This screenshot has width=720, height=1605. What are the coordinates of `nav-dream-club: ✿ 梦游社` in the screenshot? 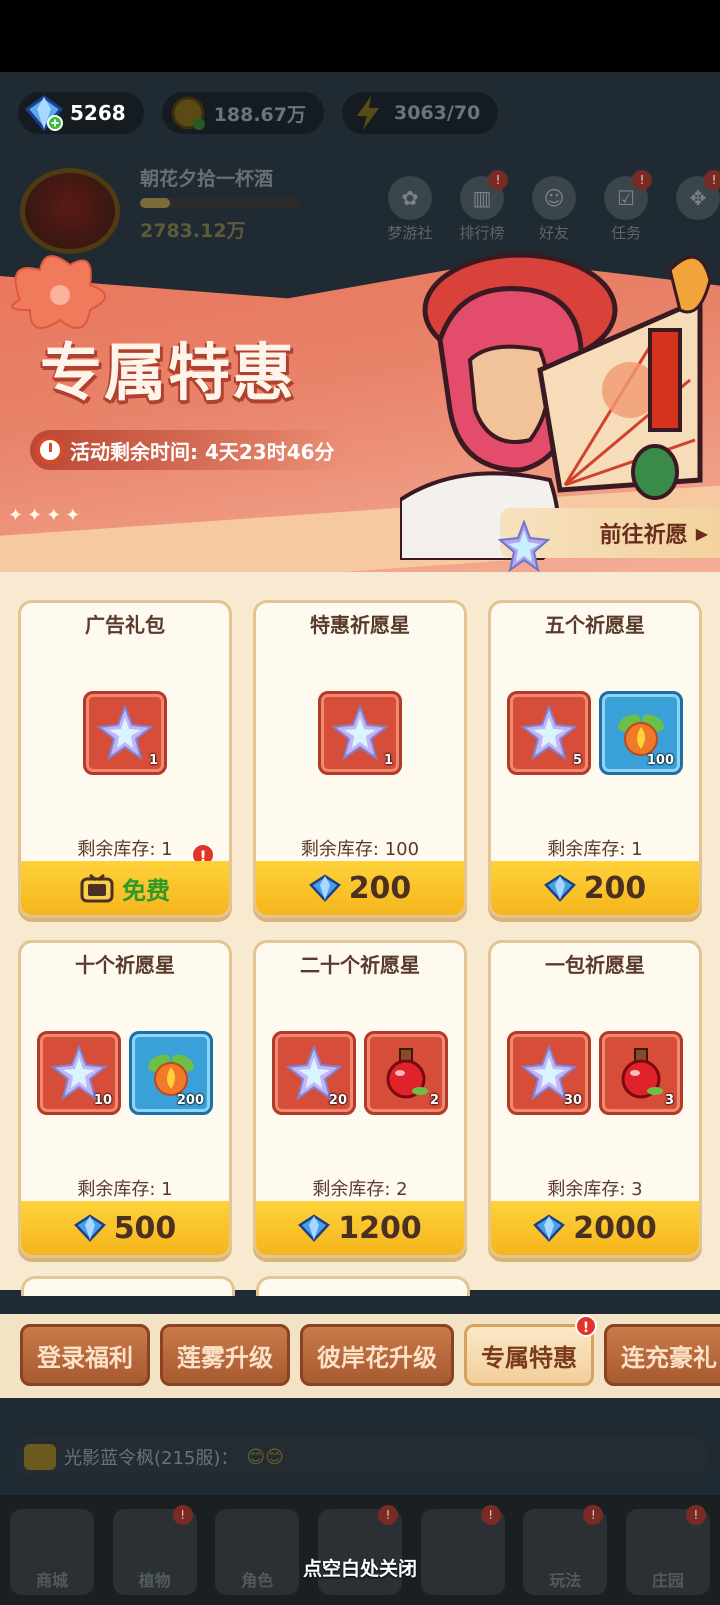 It's located at (410, 209).